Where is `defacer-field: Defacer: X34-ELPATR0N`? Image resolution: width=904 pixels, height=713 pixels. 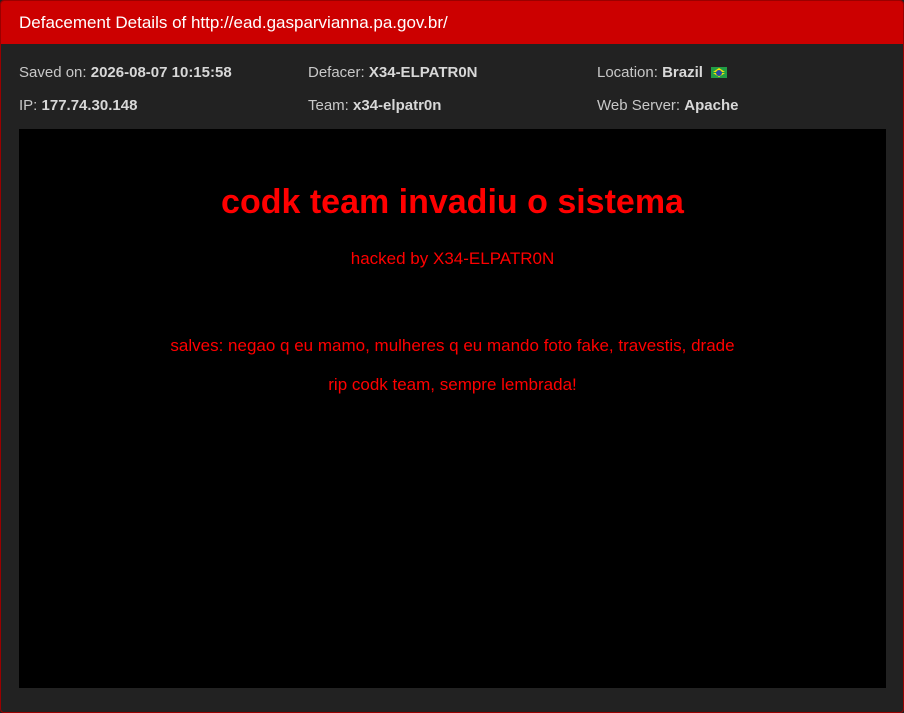
defacer-field: Defacer: X34-ELPATR0N is located at coordinates (393, 72).